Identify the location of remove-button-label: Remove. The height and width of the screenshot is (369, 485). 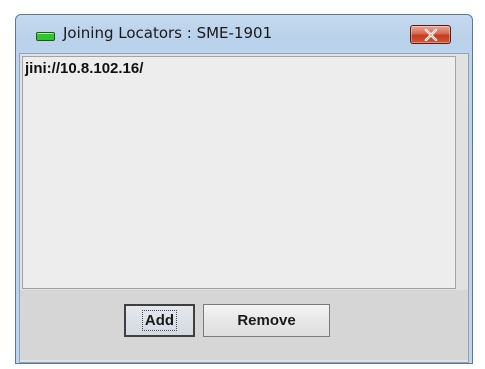
(266, 320).